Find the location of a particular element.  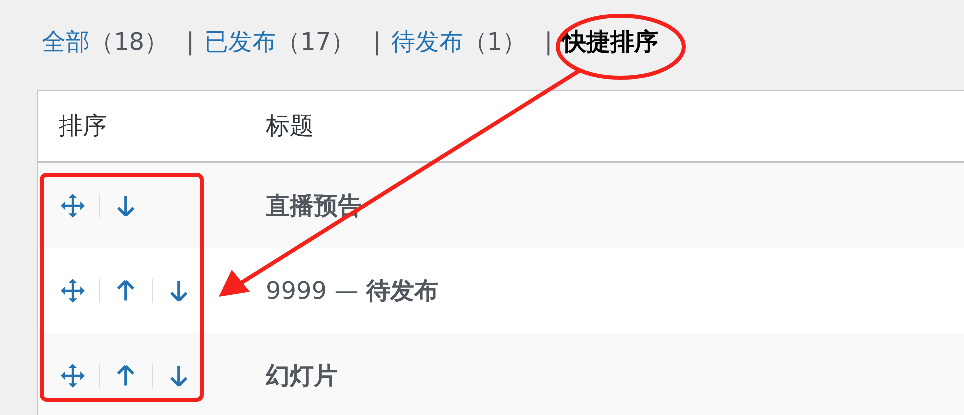

filter-link: 已发布（17） is located at coordinates (280, 42).